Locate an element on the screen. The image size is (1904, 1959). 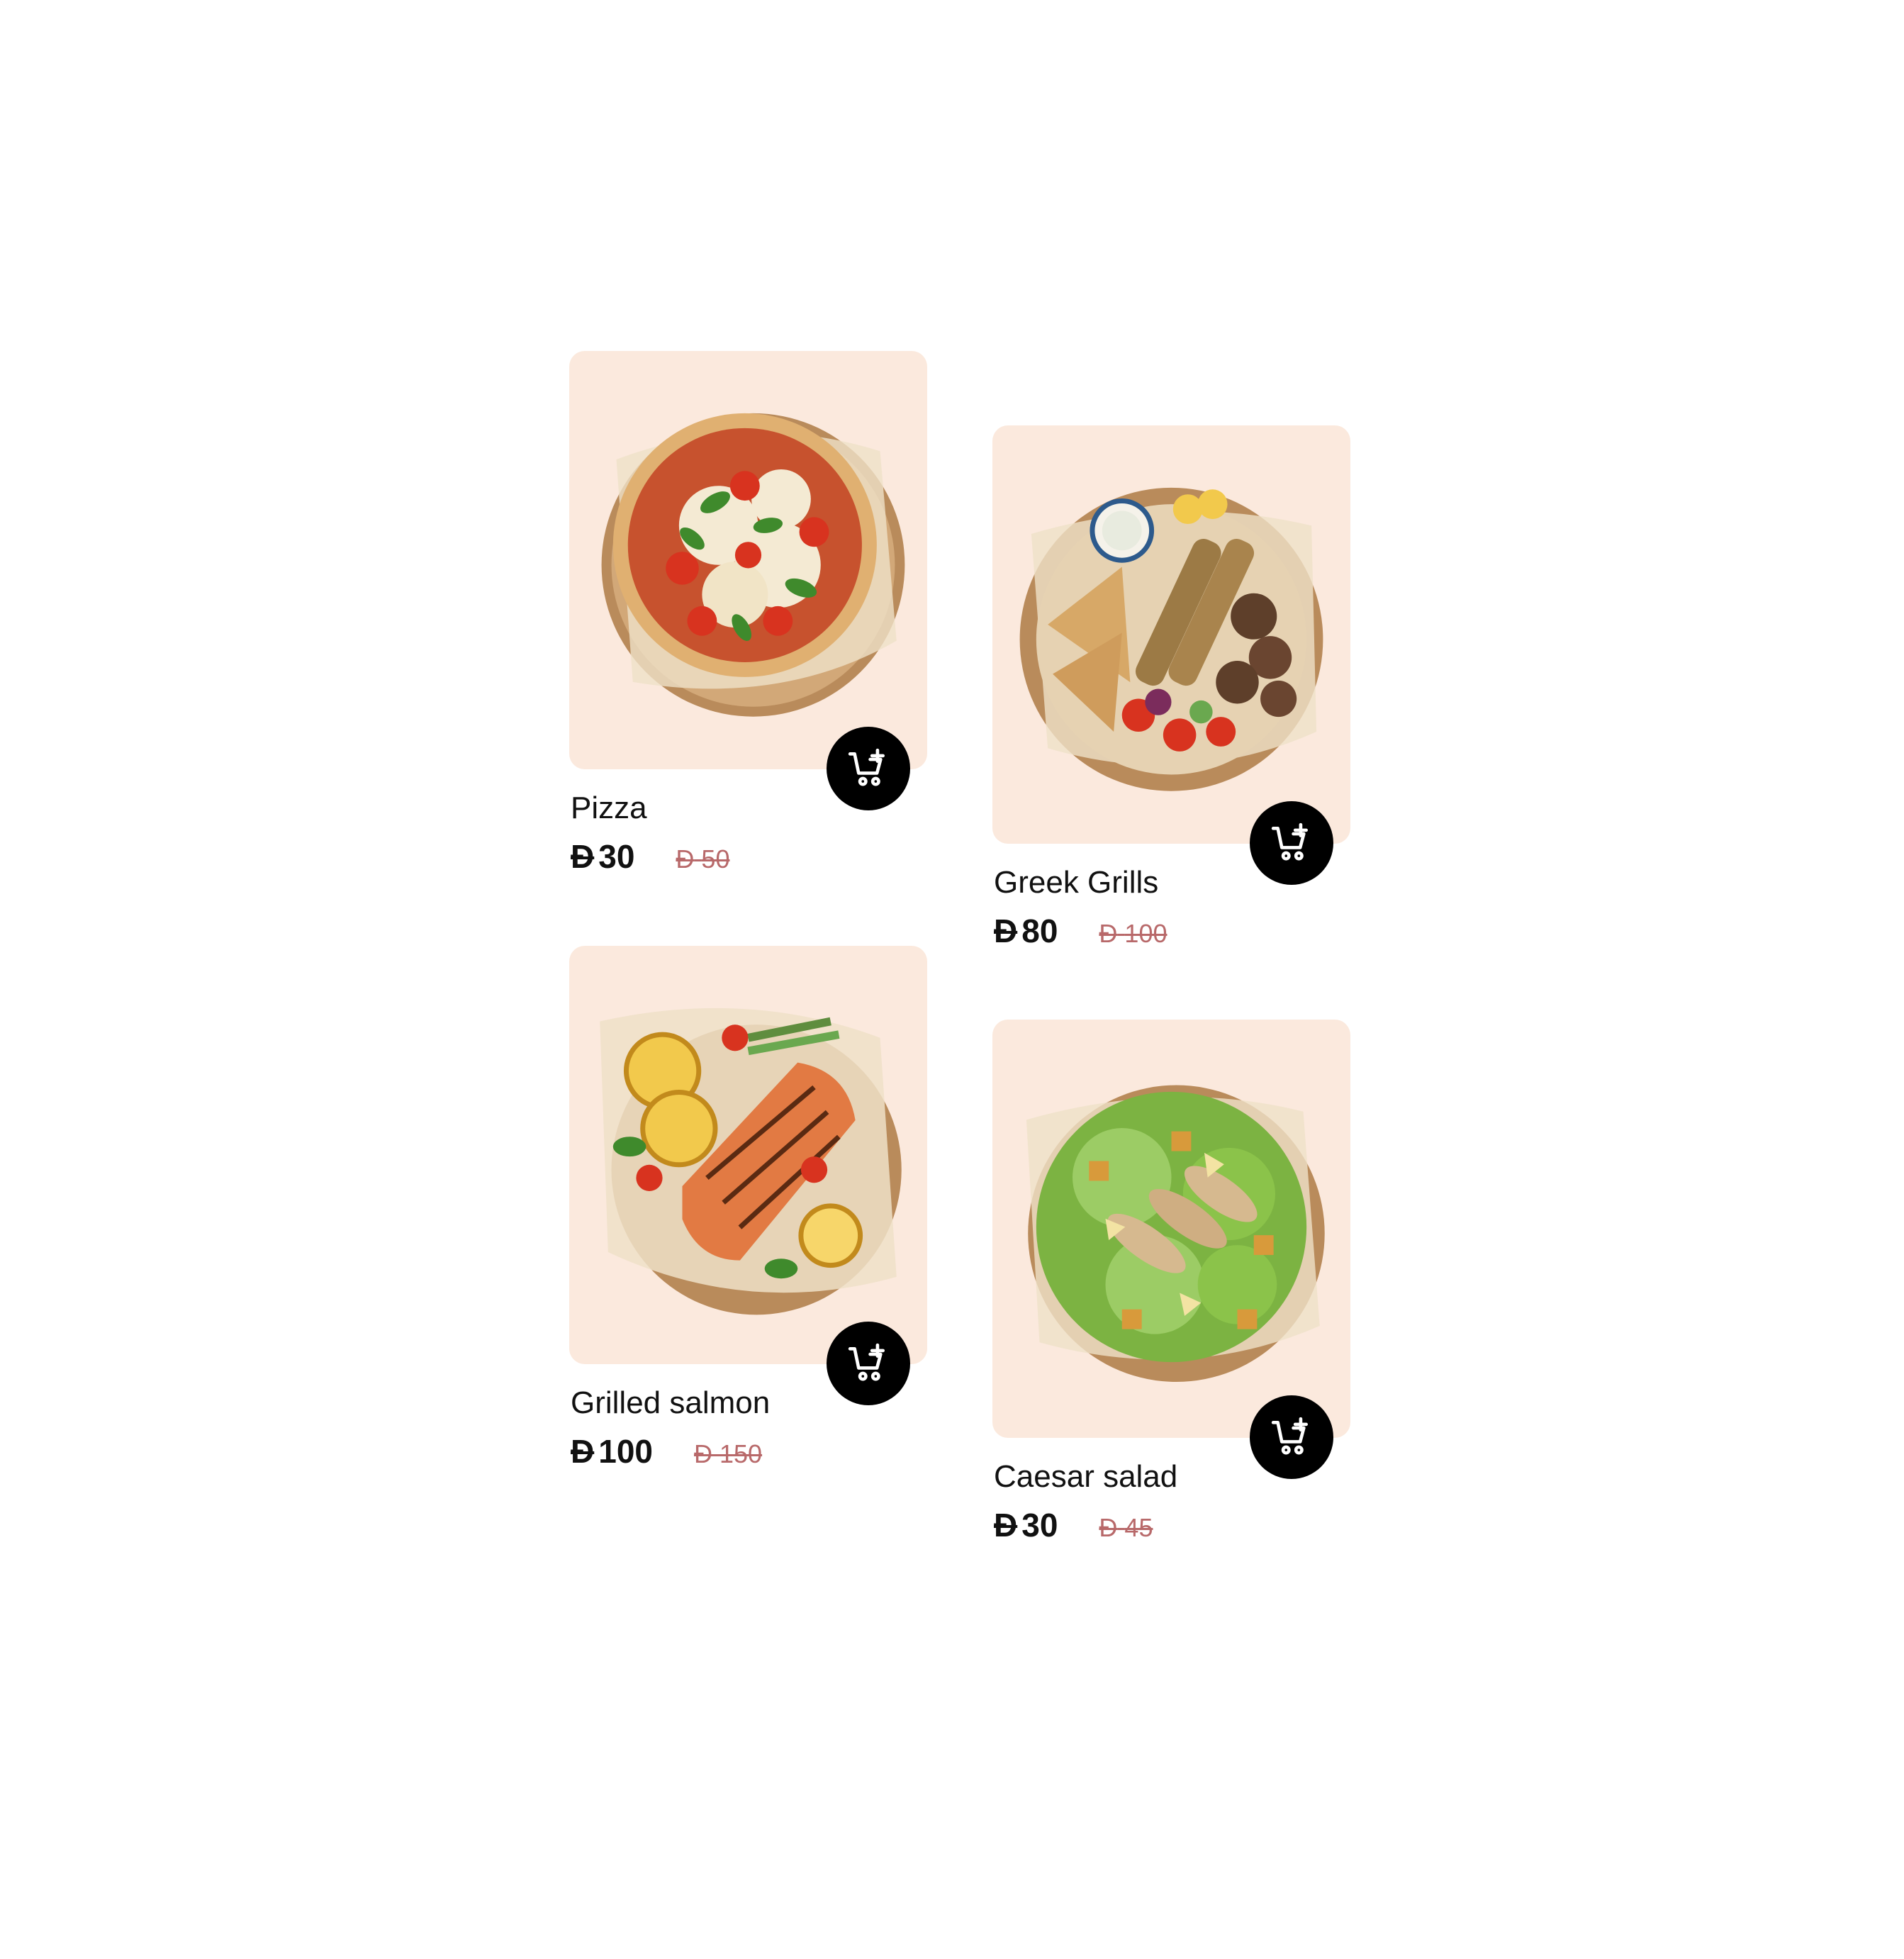
product-card: Pizza Đ 30 Đ 50 is located at coordinates (748, 613).